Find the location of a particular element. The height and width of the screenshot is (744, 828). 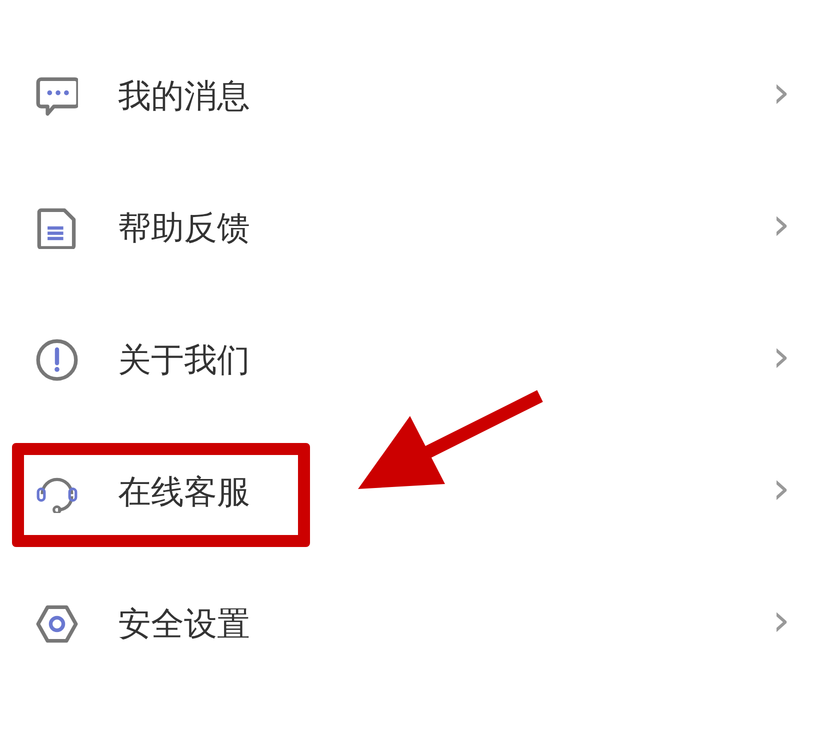

menu-item-label: 在线客服 is located at coordinates (184, 492).